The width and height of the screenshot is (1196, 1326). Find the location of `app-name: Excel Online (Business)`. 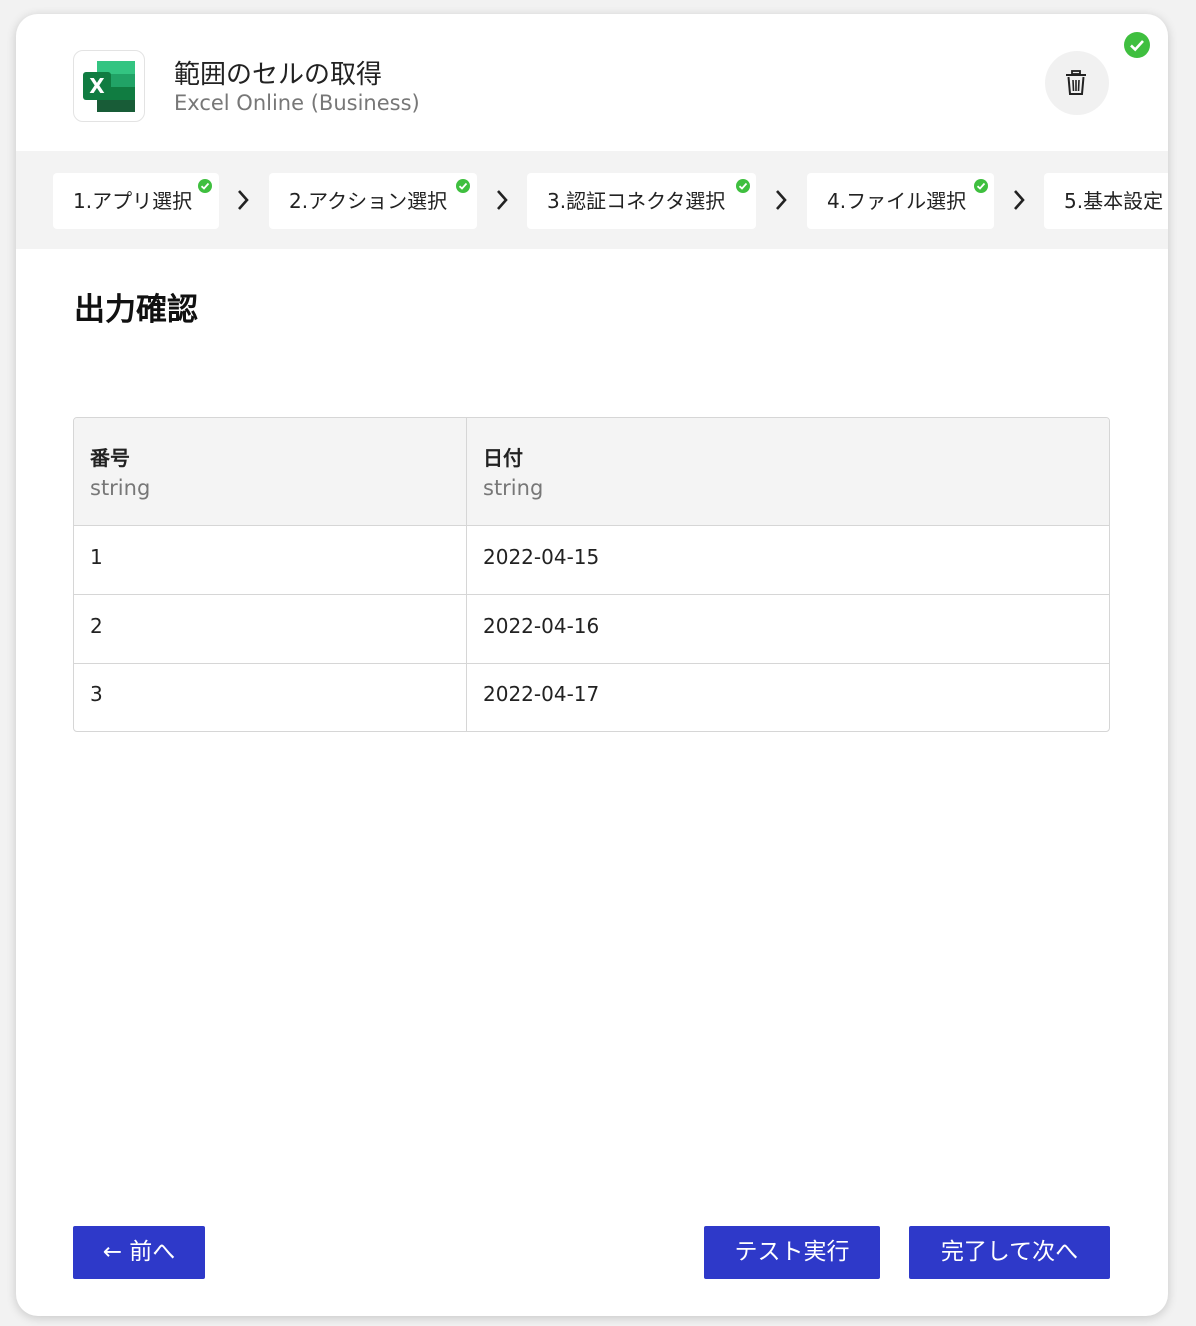

app-name: Excel Online (Business) is located at coordinates (297, 103).